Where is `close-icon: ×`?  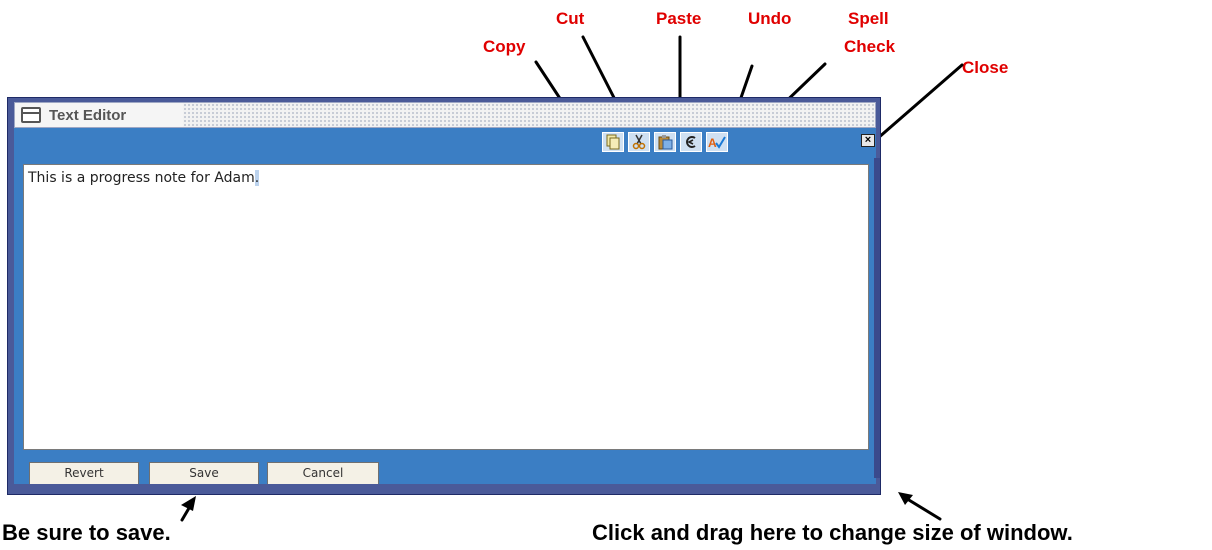 close-icon: × is located at coordinates (868, 140).